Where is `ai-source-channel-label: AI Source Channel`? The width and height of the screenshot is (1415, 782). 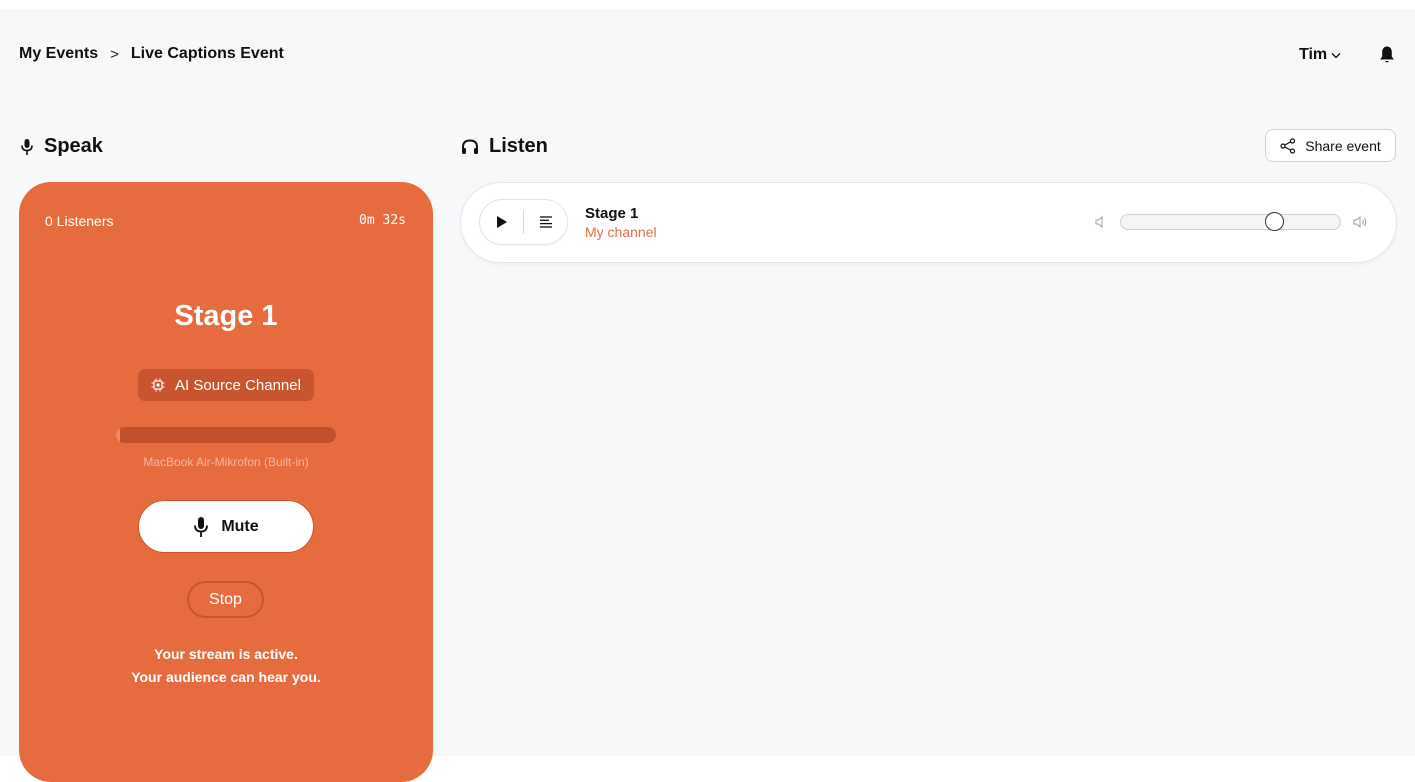 ai-source-channel-label: AI Source Channel is located at coordinates (238, 385).